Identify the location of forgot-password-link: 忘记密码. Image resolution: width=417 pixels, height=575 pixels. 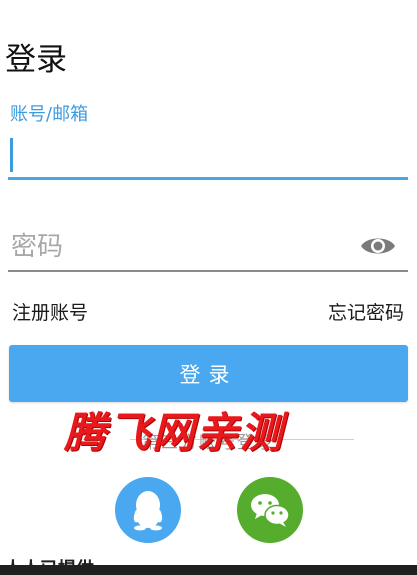
(366, 311).